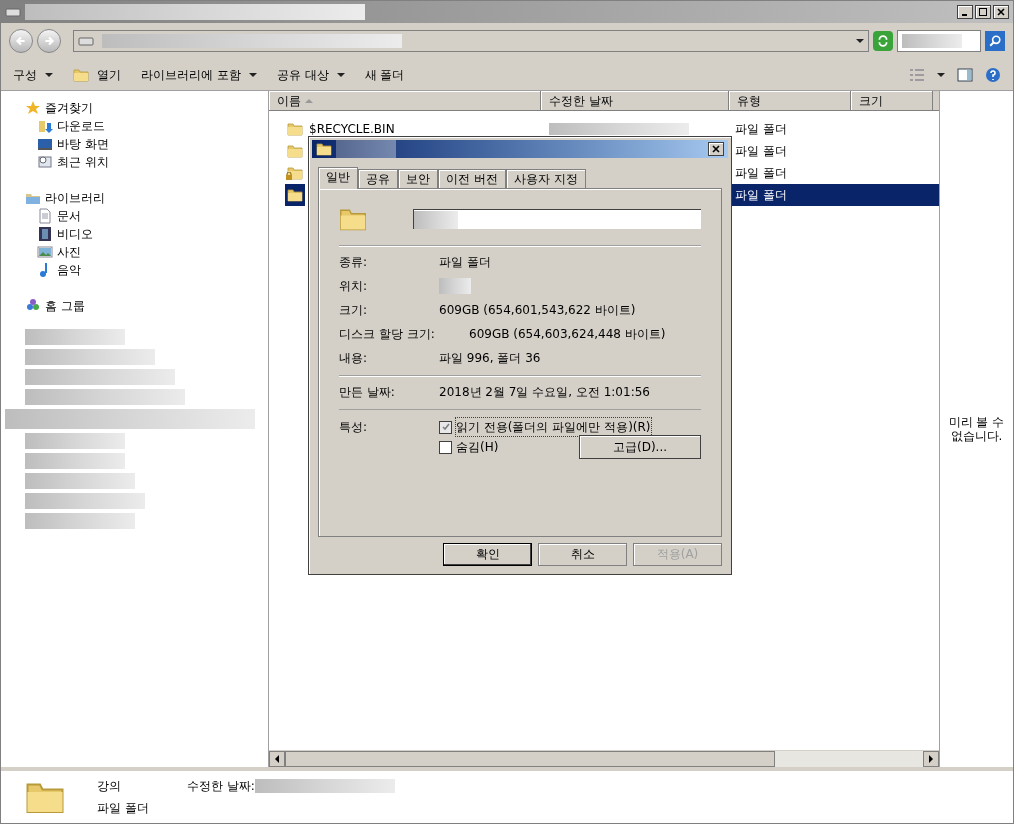 The image size is (1014, 824). Describe the element at coordinates (387, 334) in the screenshot. I see `property-label: 디스크 할당 크기:` at that location.